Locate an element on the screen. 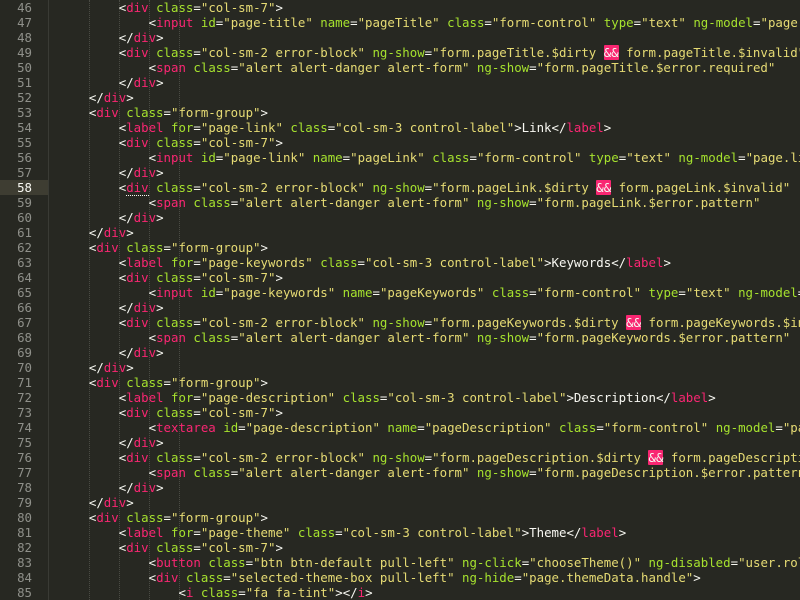 This screenshot has height=600, width=800. string-token: "btn btn-default pull-left" is located at coordinates (354, 562).